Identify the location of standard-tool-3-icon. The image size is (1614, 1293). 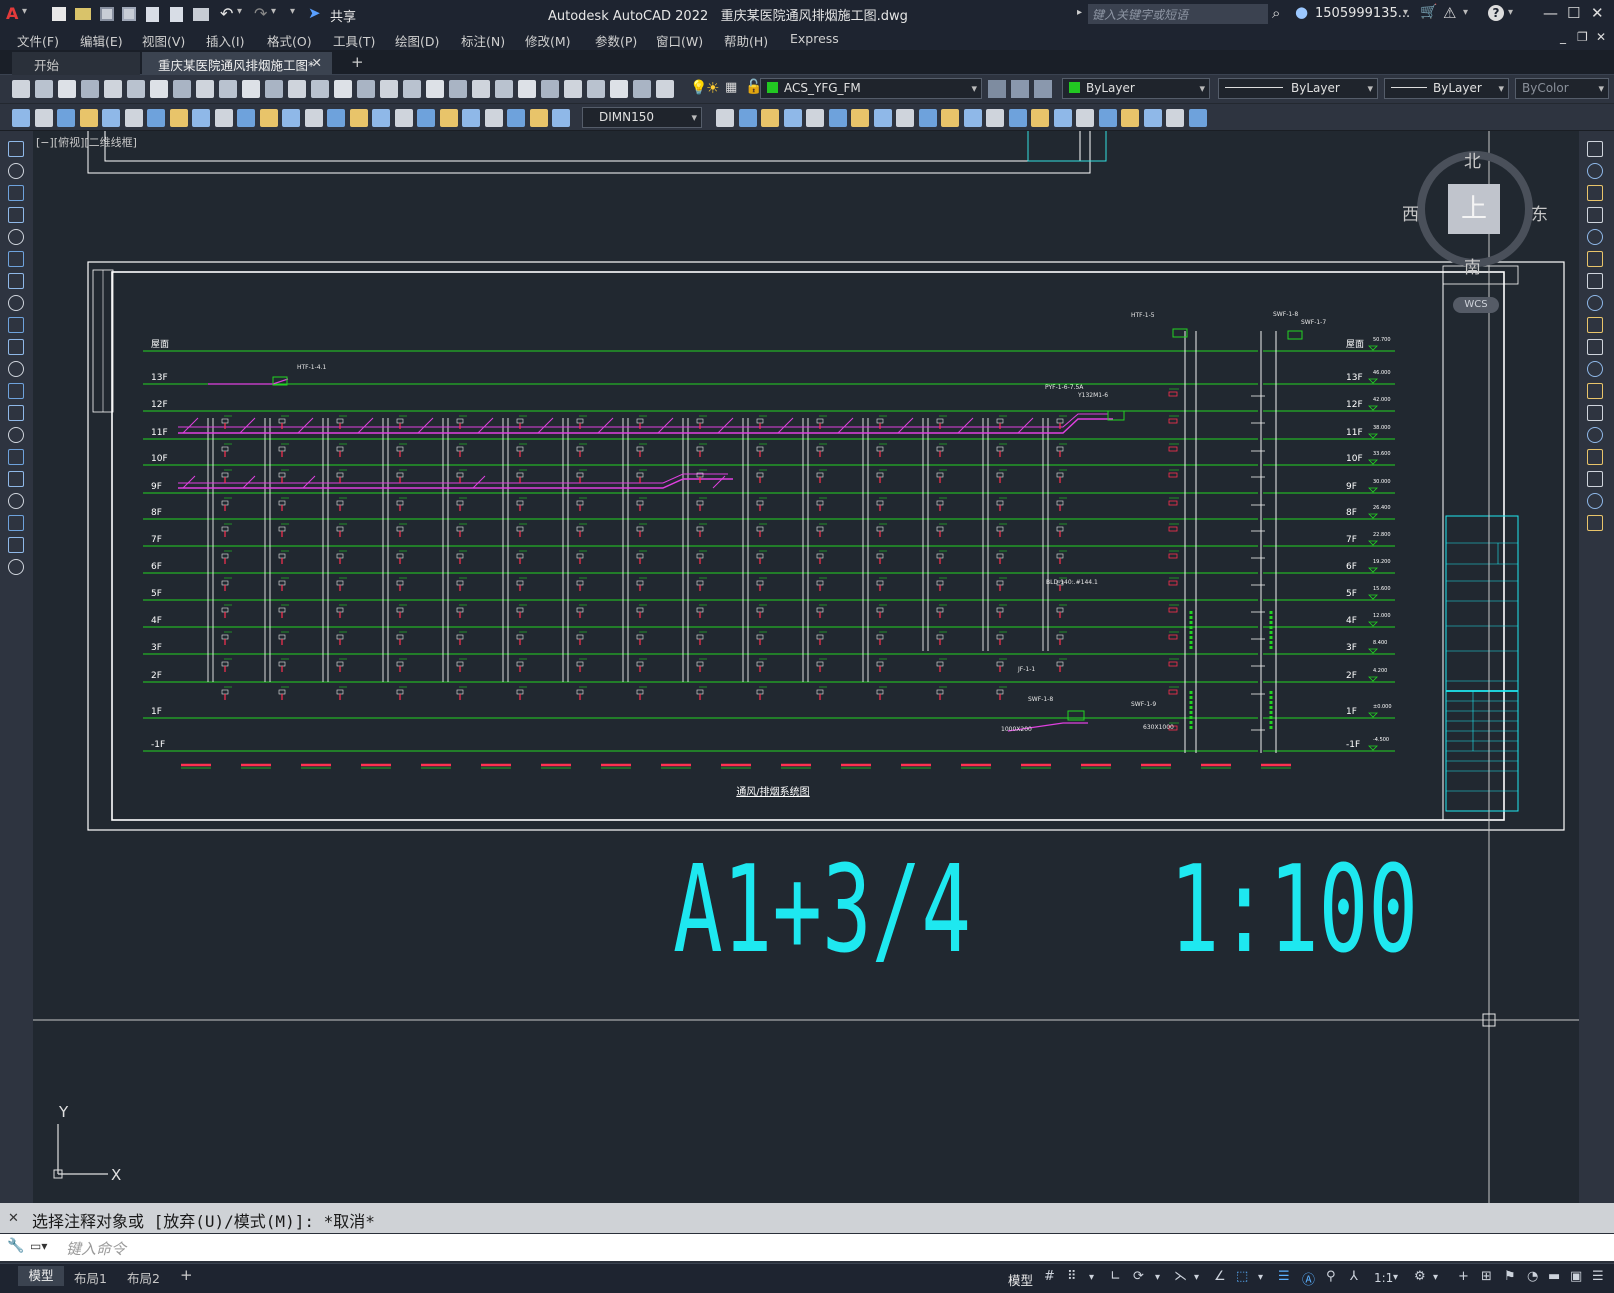
(67, 89).